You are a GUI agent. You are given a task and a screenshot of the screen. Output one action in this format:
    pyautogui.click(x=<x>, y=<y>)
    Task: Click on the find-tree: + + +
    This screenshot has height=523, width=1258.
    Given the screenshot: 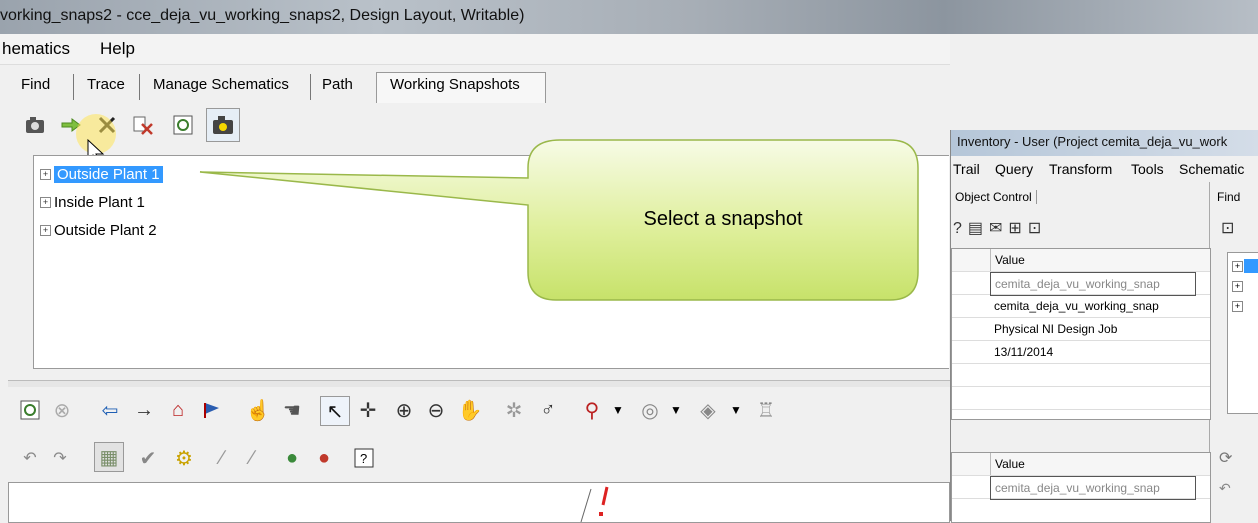 What is the action you would take?
    pyautogui.click(x=1242, y=333)
    